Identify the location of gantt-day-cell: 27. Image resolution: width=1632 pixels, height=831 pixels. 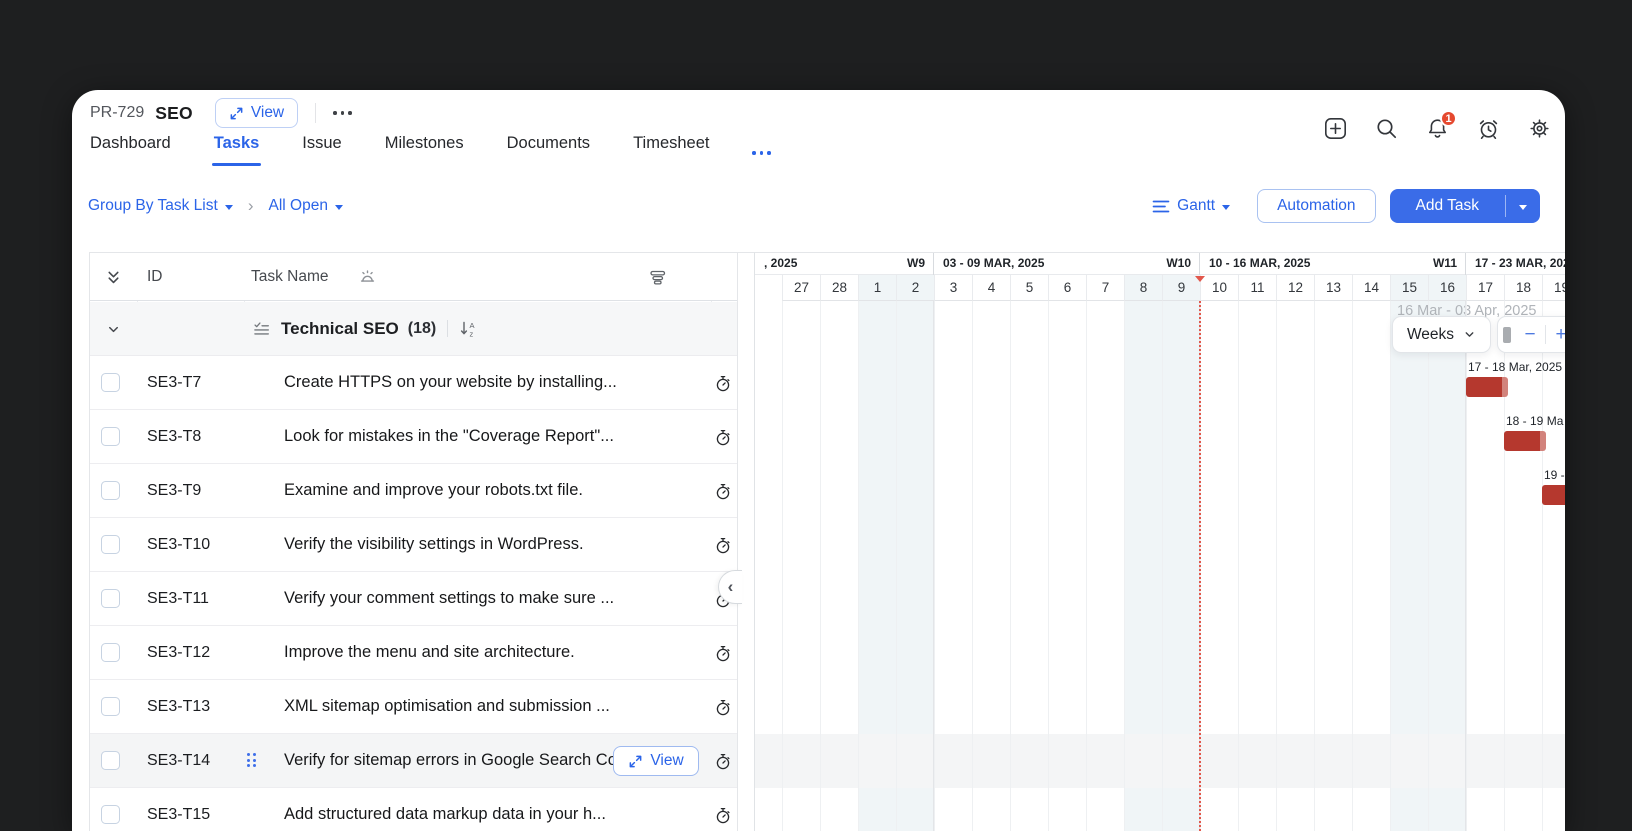
(801, 288).